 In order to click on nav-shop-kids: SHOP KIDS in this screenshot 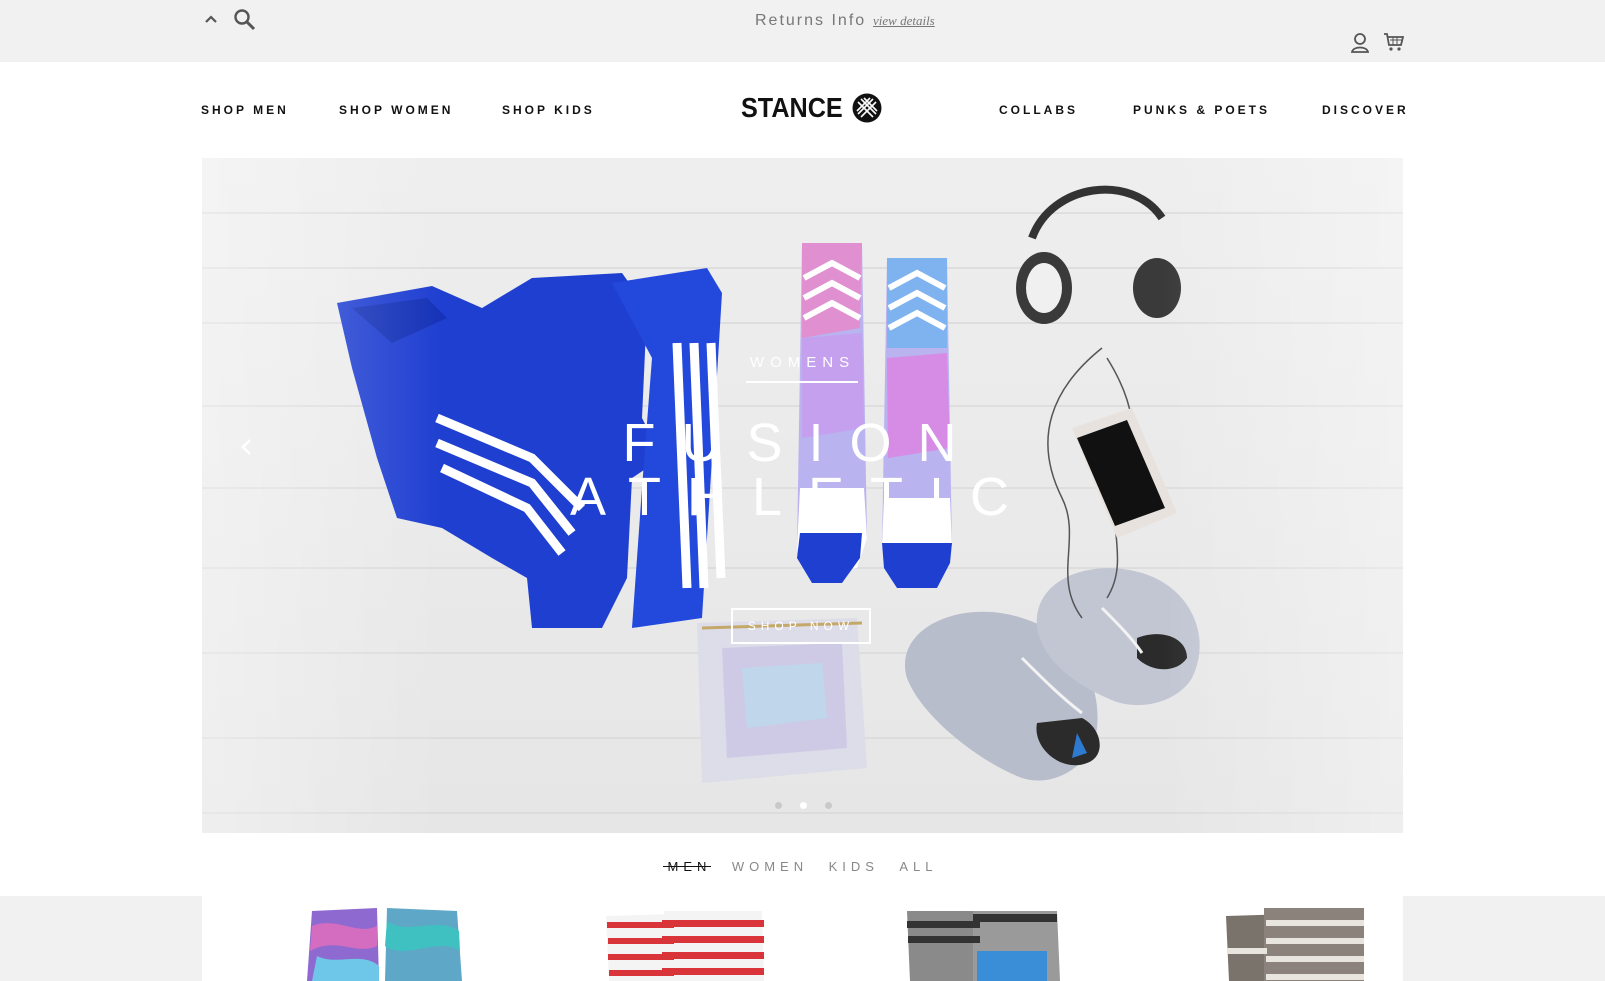, I will do `click(548, 110)`.